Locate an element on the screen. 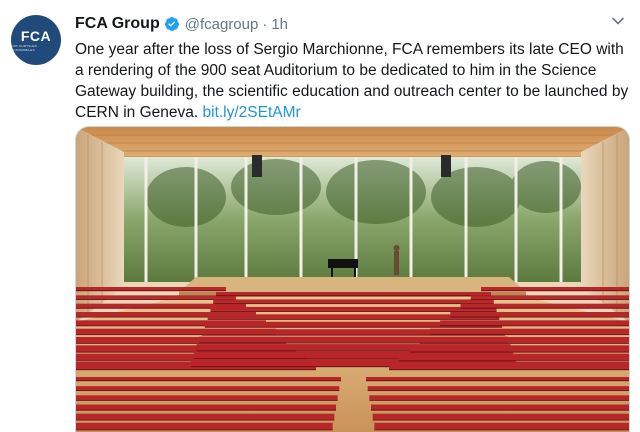 This screenshot has width=640, height=432. author-name: FCA Group is located at coordinates (117, 24).